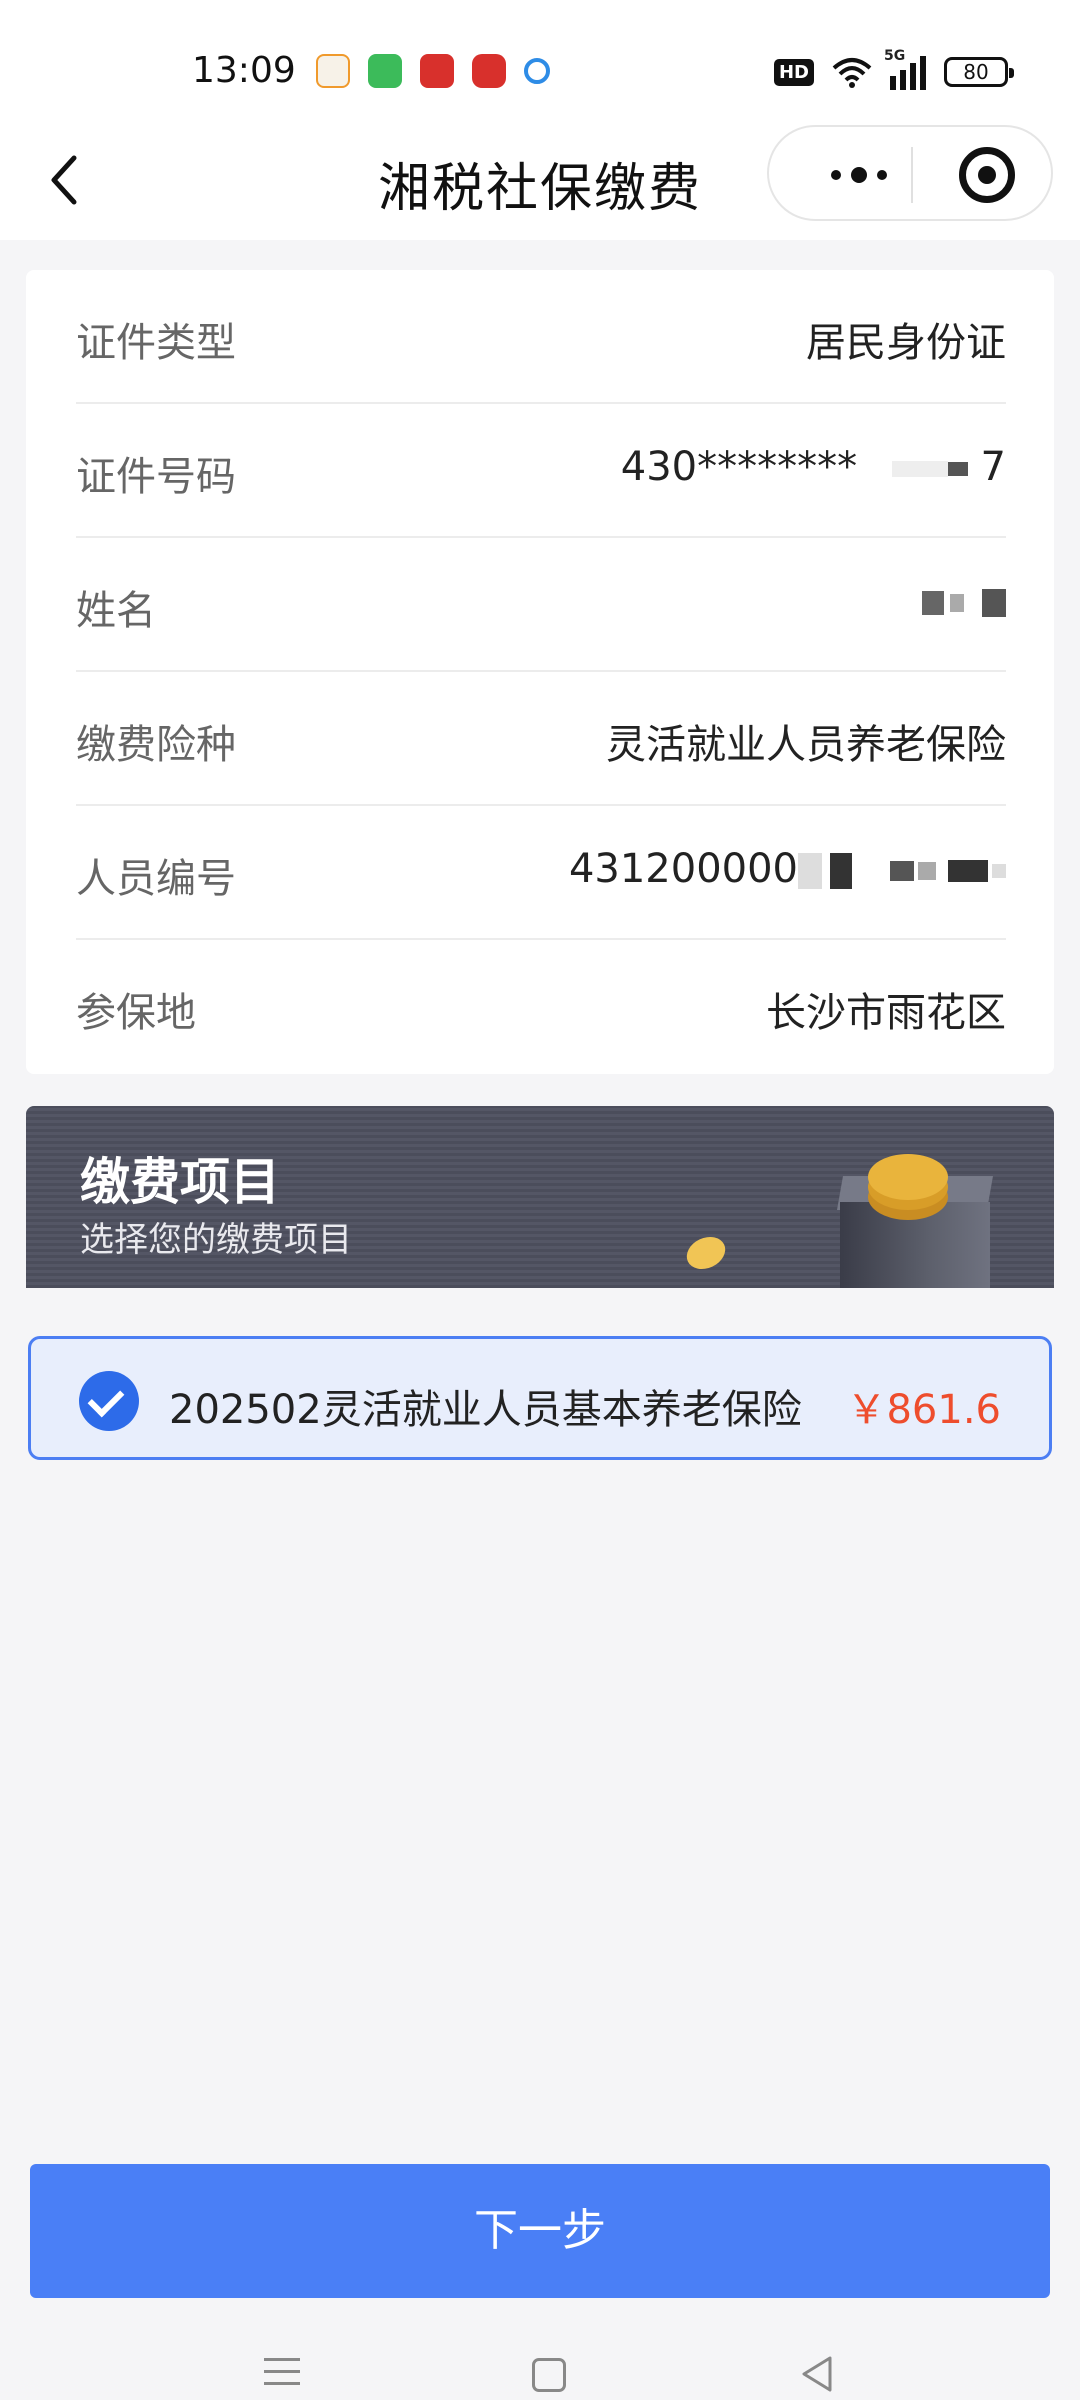  Describe the element at coordinates (915, 1245) in the screenshot. I see `pedestal-illustration` at that location.